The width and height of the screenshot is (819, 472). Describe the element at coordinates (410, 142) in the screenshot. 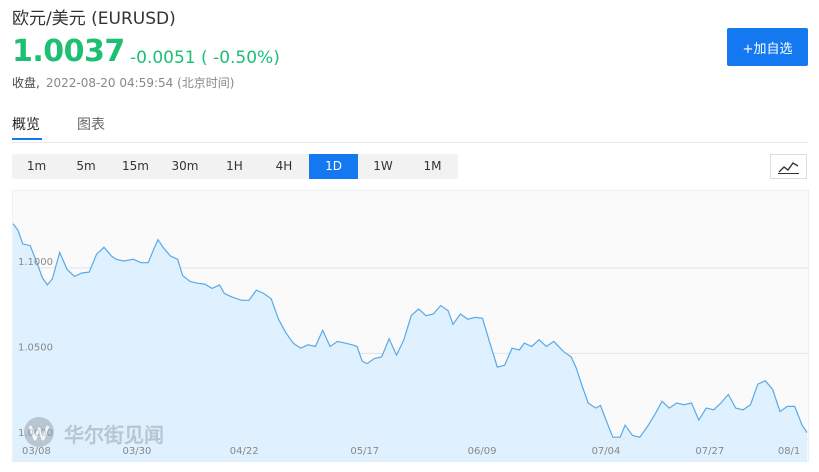

I see `tabs-divider` at that location.